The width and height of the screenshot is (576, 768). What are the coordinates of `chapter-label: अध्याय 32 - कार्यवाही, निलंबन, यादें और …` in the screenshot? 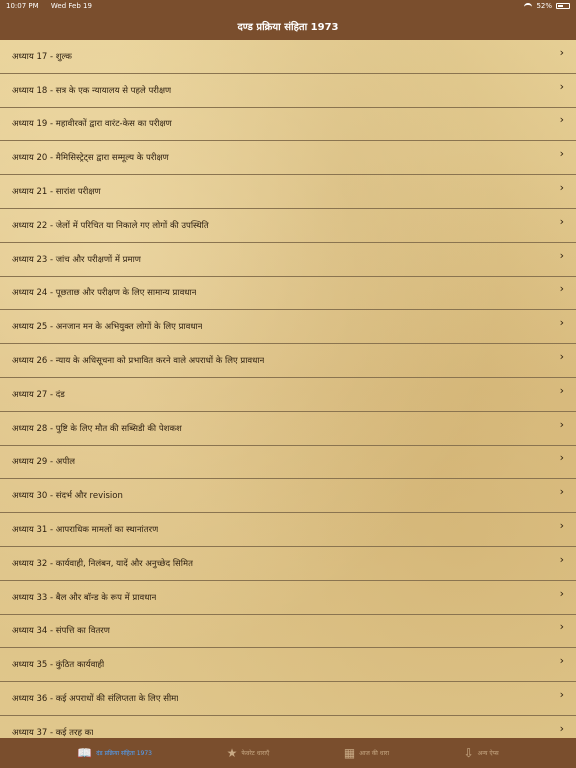 It's located at (102, 563).